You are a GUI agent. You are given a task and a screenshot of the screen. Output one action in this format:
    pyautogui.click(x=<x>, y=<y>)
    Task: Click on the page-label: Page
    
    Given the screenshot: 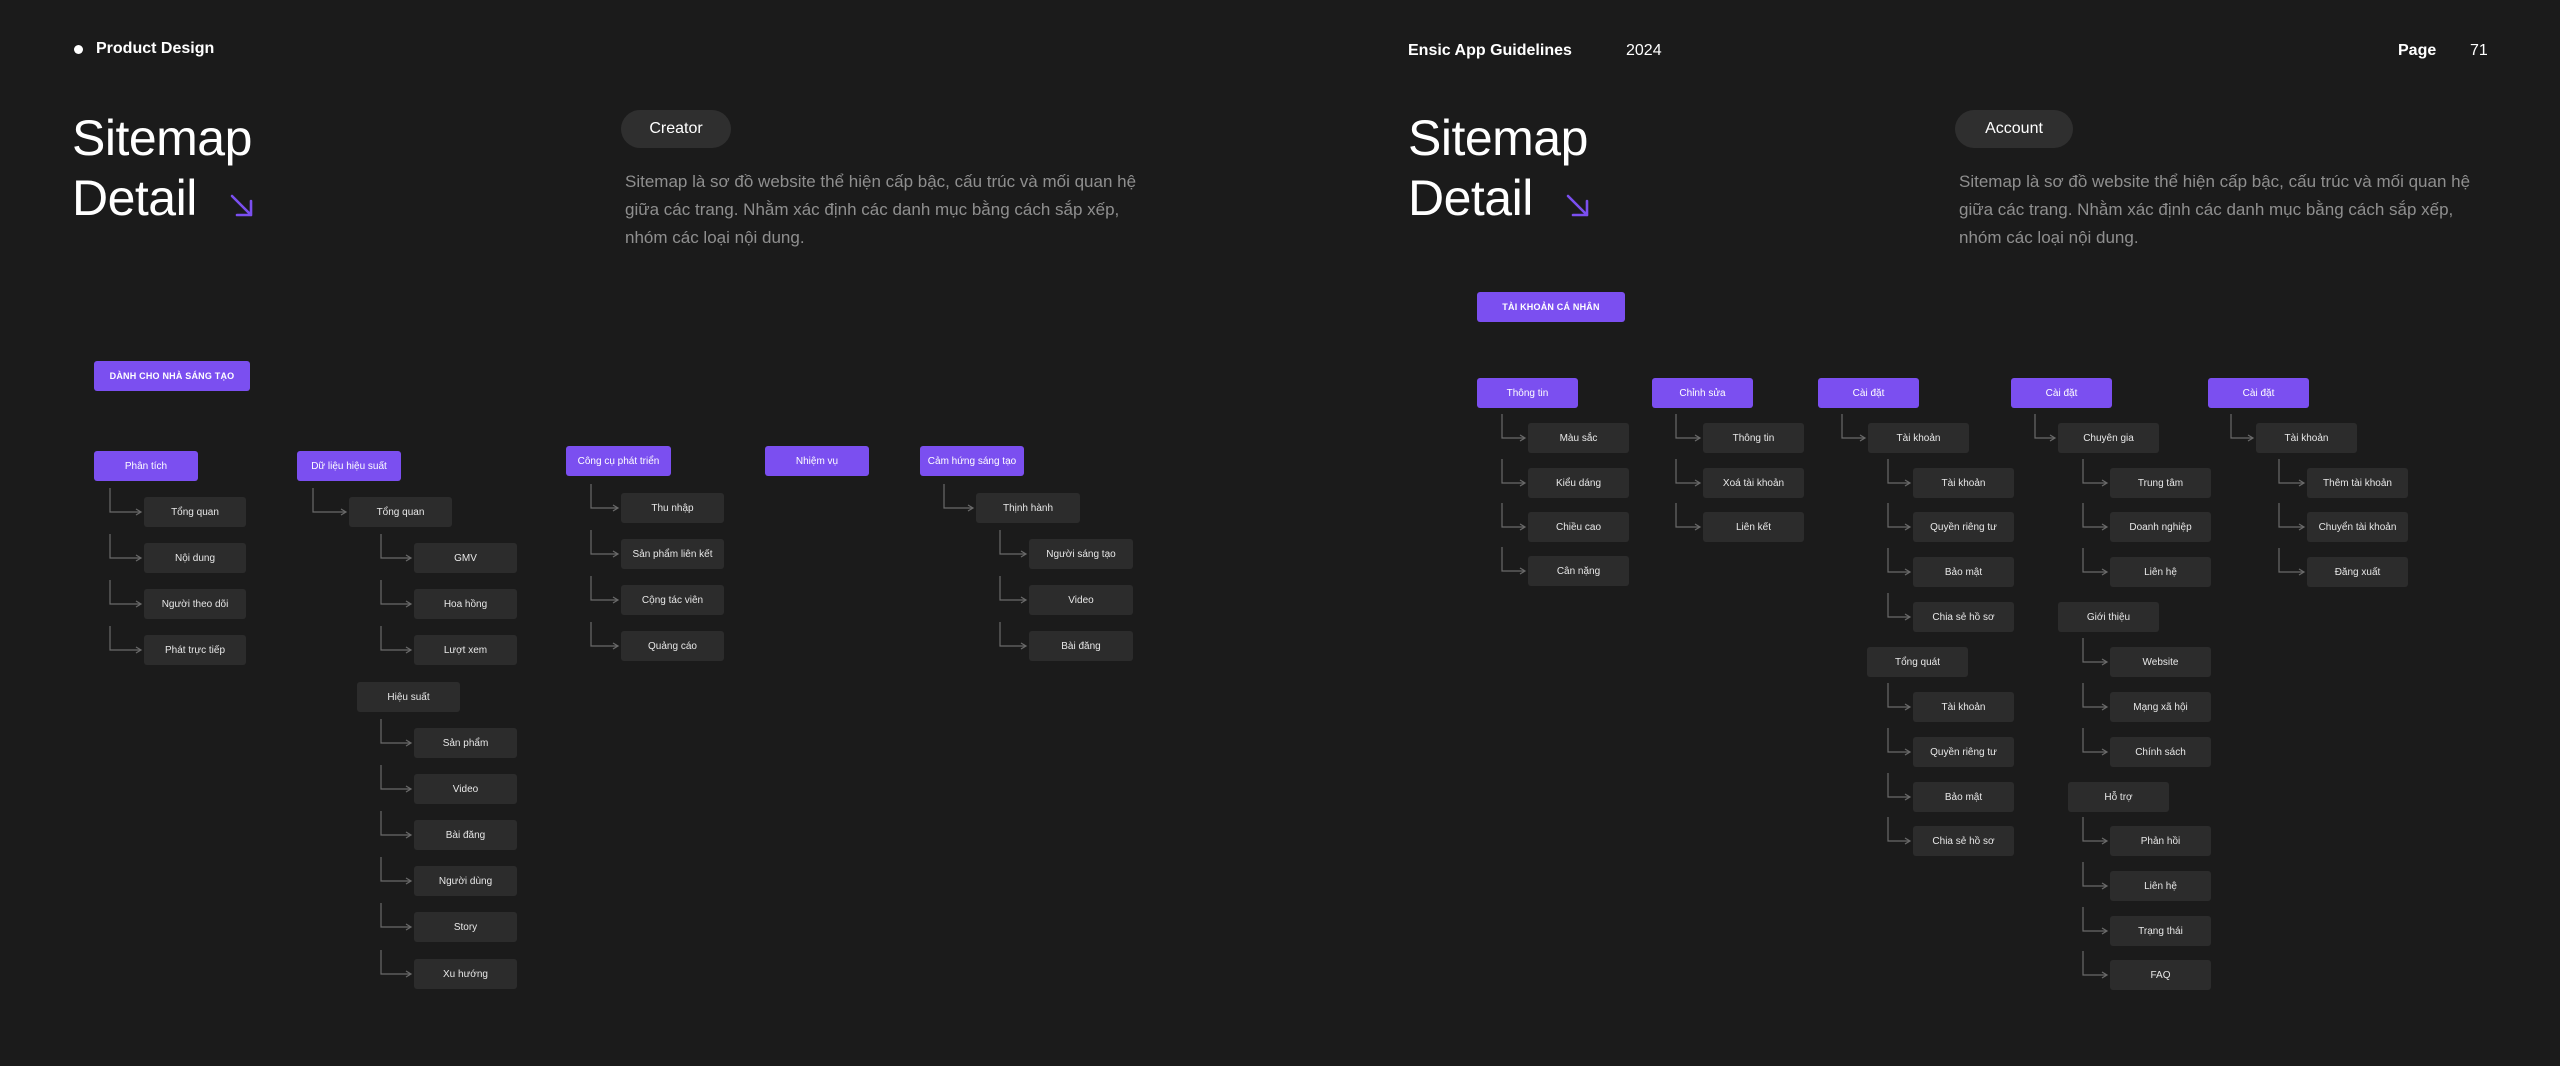 What is the action you would take?
    pyautogui.click(x=2417, y=50)
    